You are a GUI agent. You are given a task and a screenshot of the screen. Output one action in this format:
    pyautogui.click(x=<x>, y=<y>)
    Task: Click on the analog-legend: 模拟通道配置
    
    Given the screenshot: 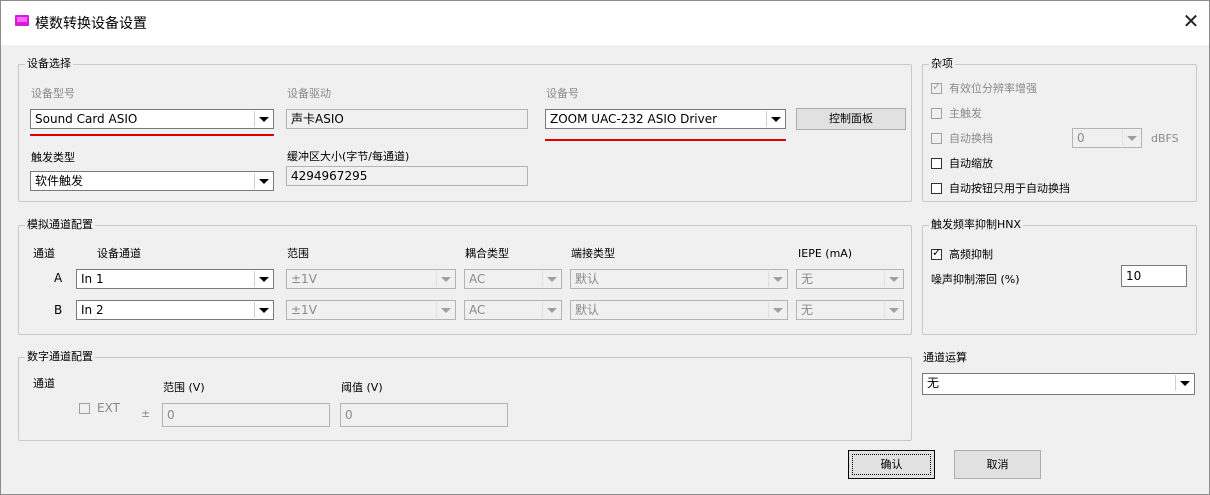 What is the action you would take?
    pyautogui.click(x=60, y=225)
    